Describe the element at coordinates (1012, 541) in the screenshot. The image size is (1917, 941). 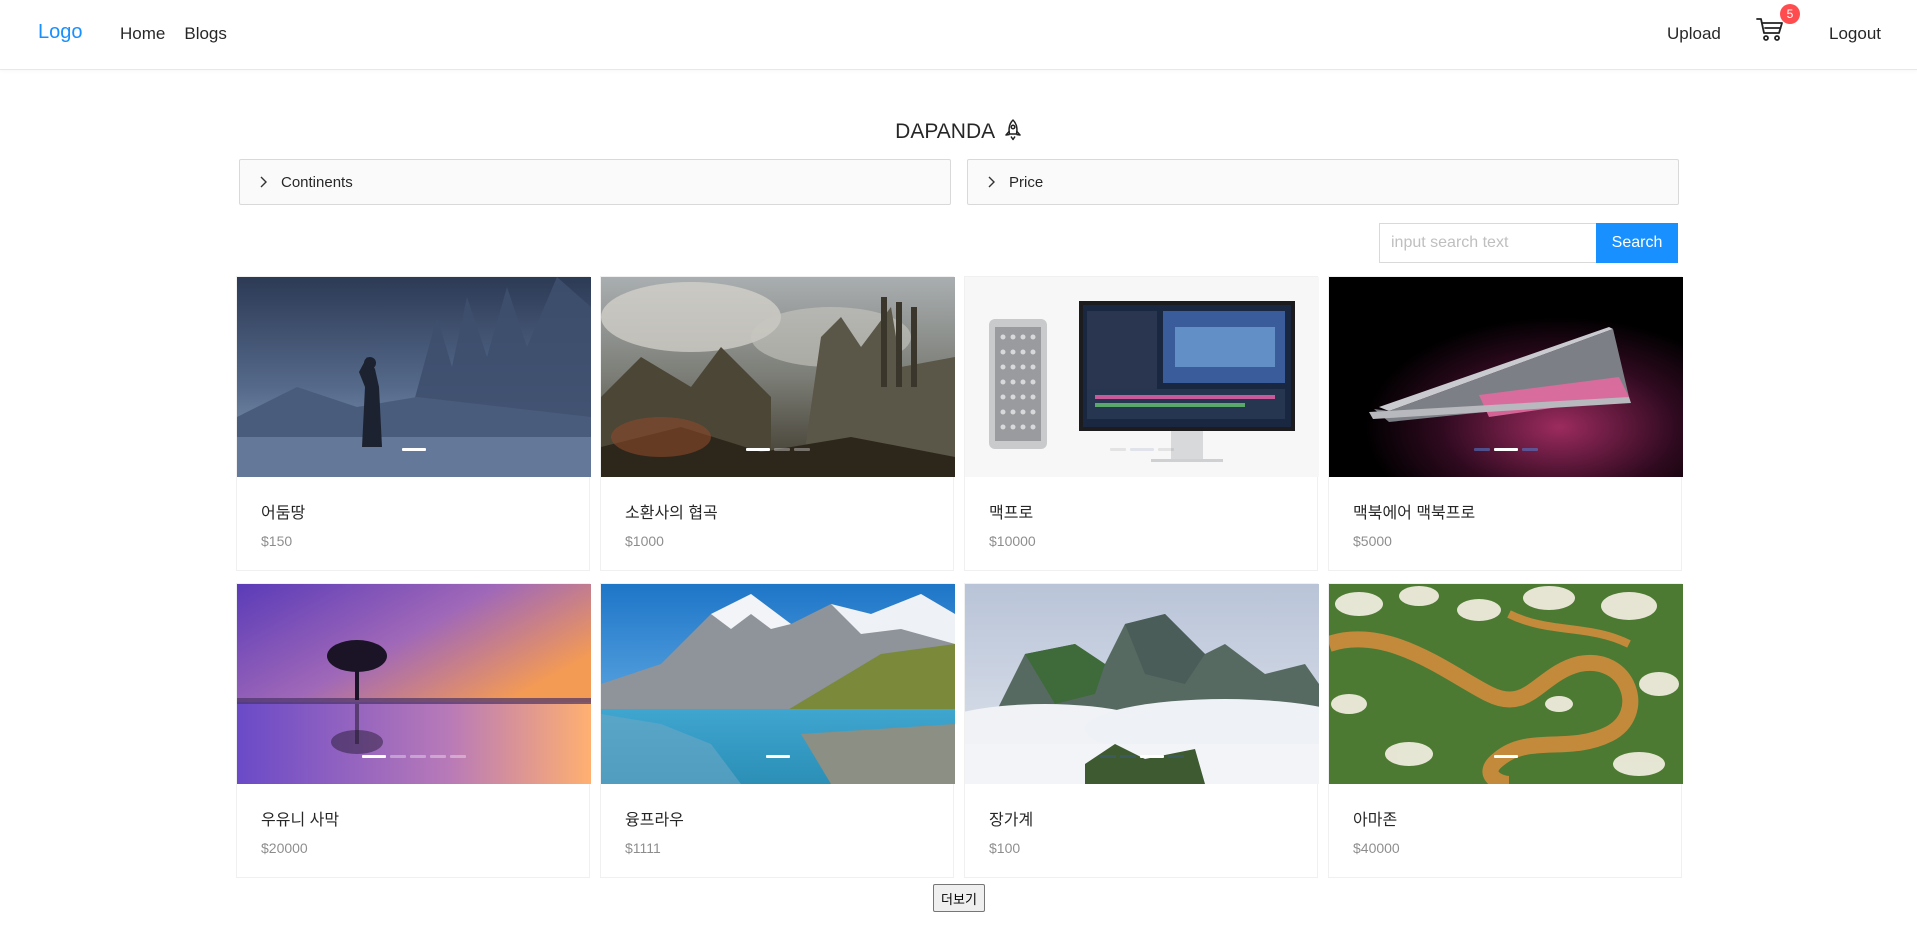
I see `product-price: $10000` at that location.